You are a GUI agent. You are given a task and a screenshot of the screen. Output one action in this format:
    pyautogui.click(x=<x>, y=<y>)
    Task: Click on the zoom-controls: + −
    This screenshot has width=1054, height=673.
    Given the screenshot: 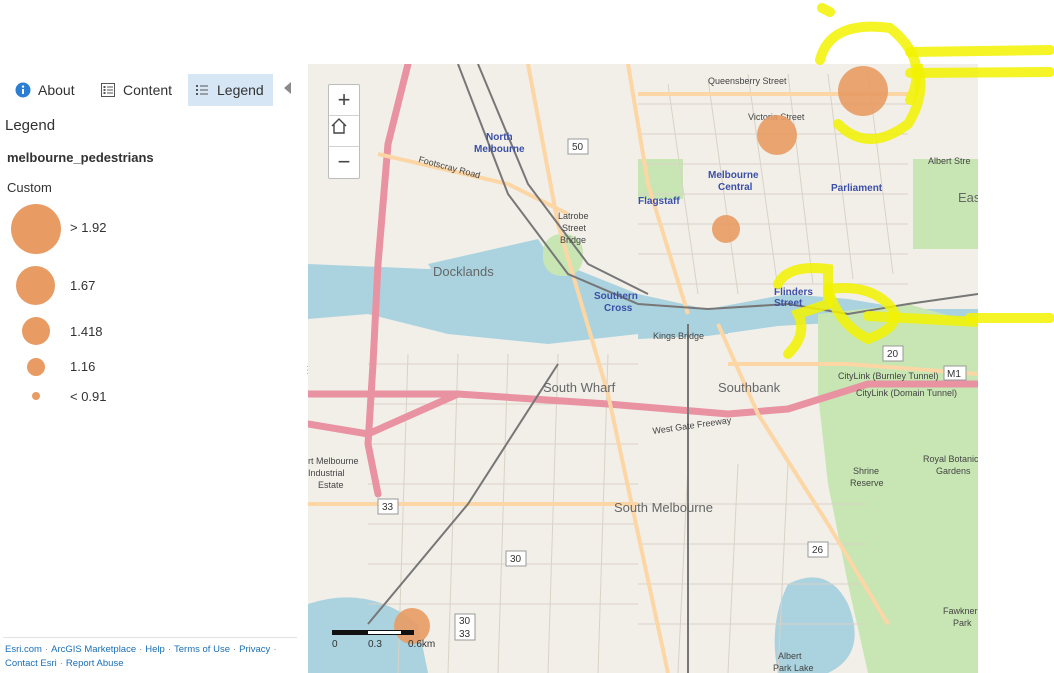 What is the action you would take?
    pyautogui.click(x=344, y=131)
    